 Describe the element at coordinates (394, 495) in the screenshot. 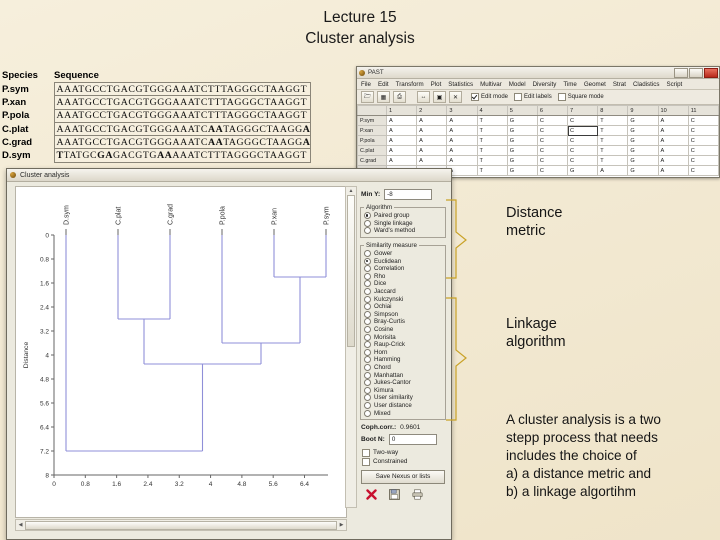

I see `save-image-icon` at that location.